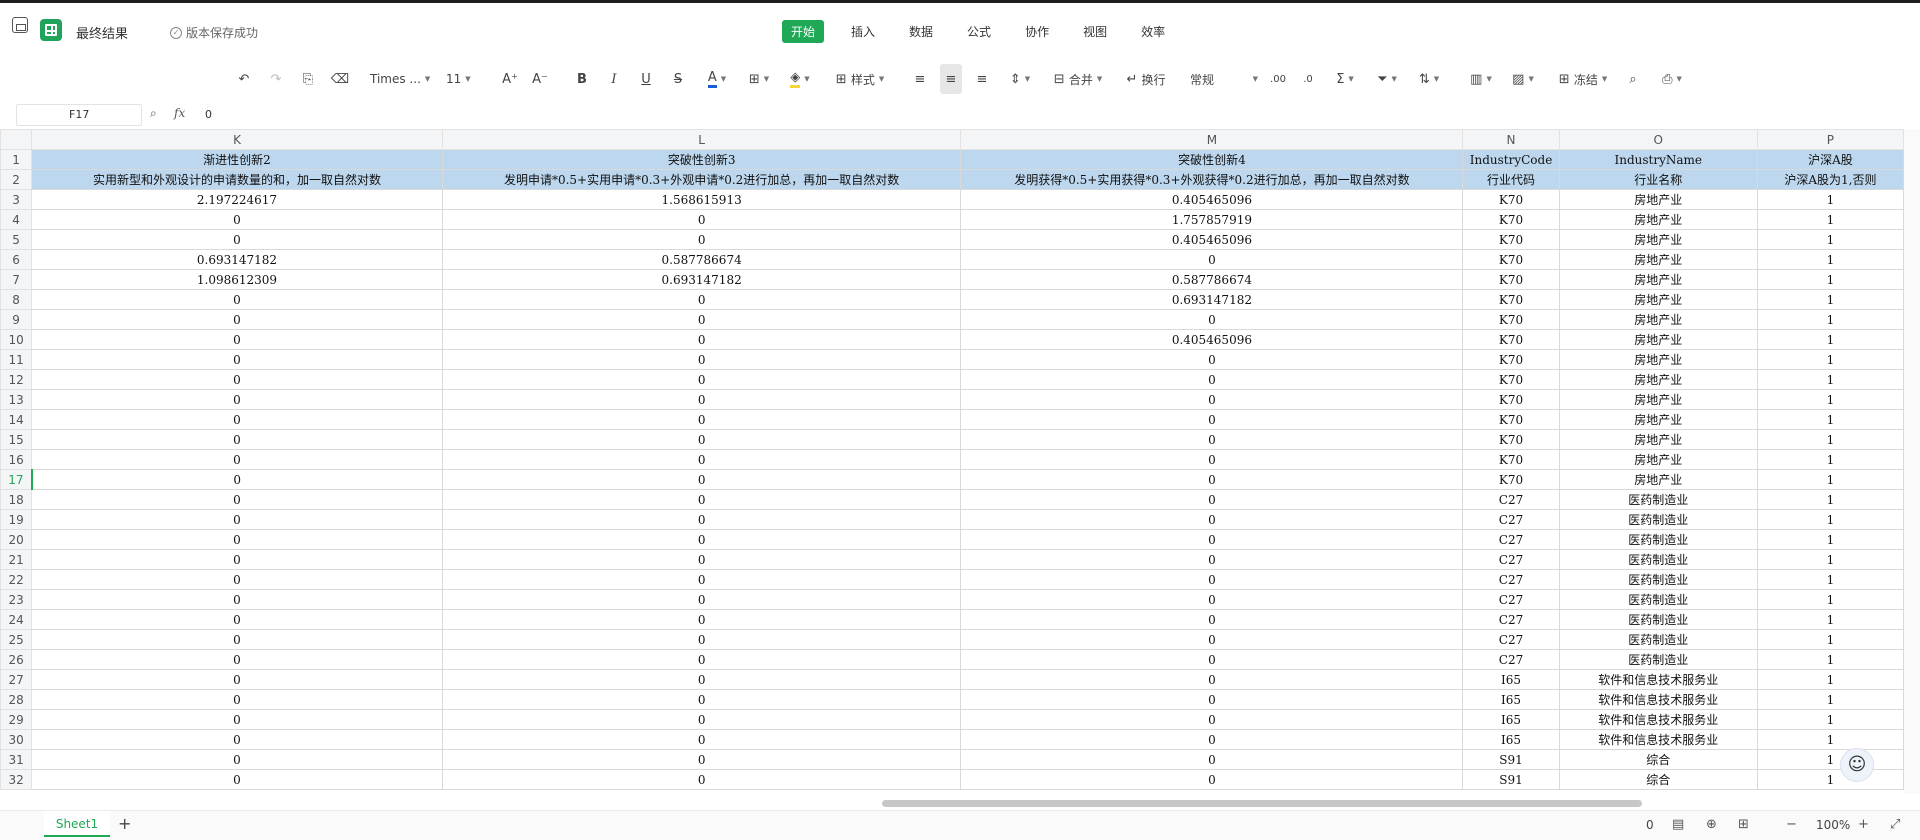 The height and width of the screenshot is (840, 1920). Describe the element at coordinates (16, 499) in the screenshot. I see `row-header: 18` at that location.